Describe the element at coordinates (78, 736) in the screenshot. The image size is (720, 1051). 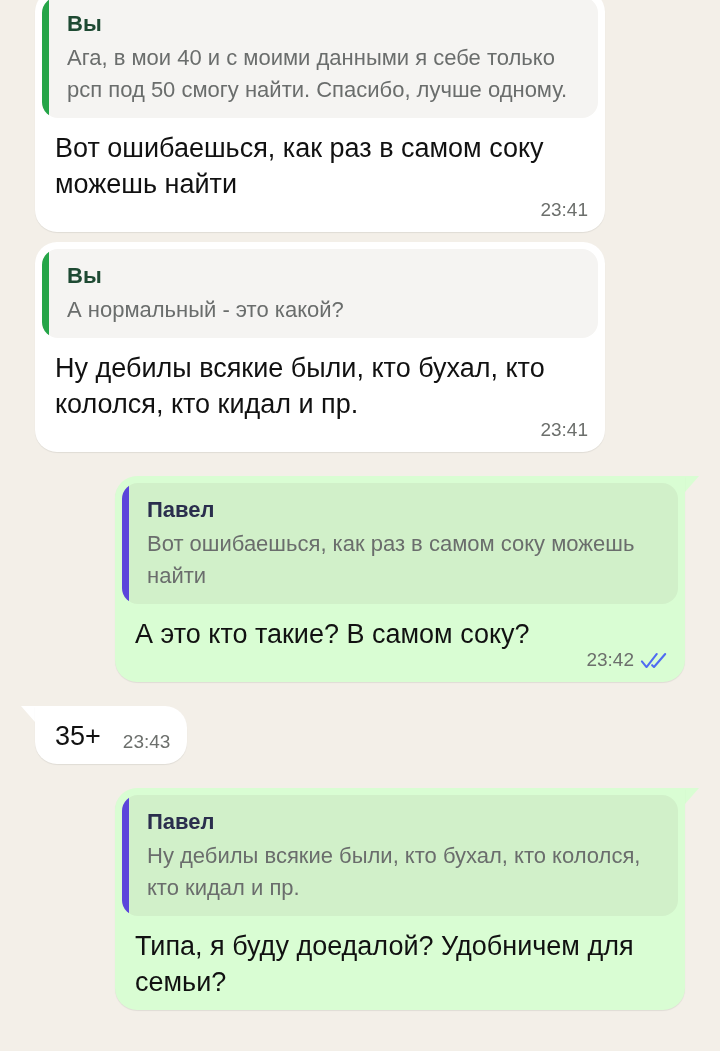
I see `message-text: 35+` at that location.